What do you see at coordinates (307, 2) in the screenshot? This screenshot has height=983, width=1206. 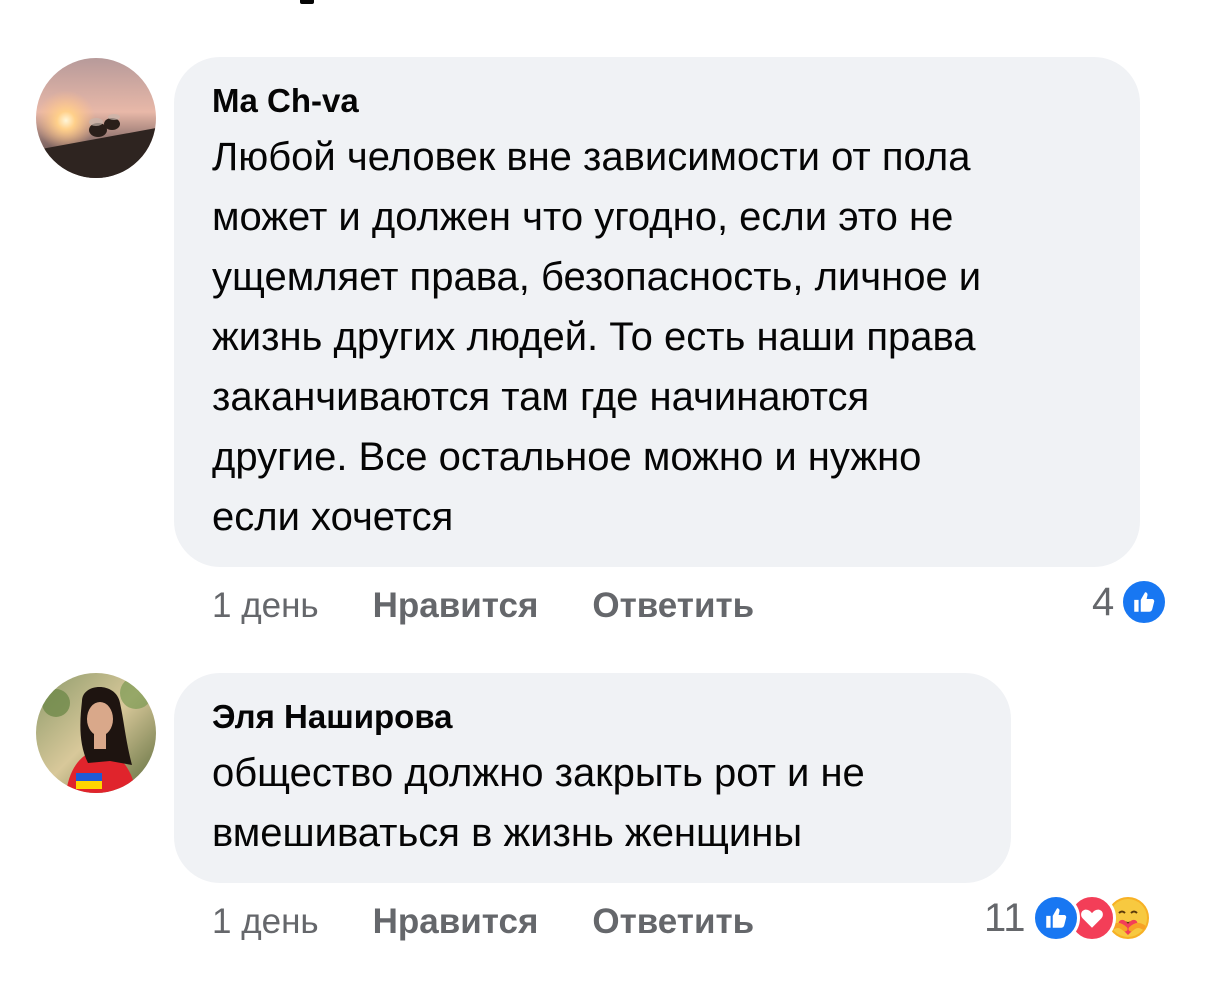 I see `previous-content-fragment` at bounding box center [307, 2].